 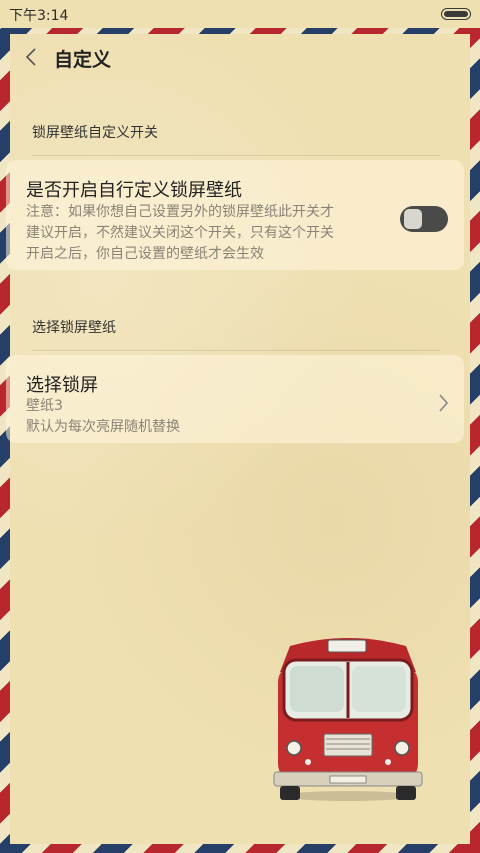 I want to click on status-bar: 下午3:14, so click(x=240, y=14).